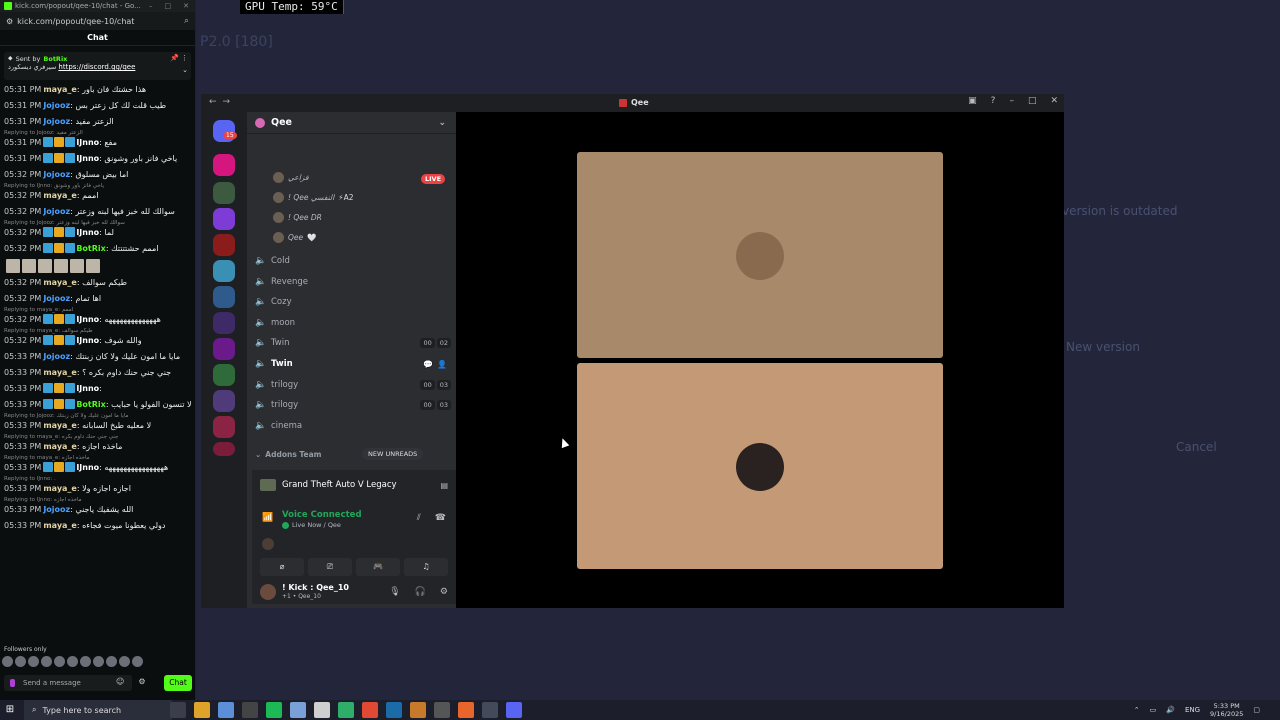 Image resolution: width=1280 pixels, height=720 pixels. I want to click on chat-input: Send a message, so click(68, 683).